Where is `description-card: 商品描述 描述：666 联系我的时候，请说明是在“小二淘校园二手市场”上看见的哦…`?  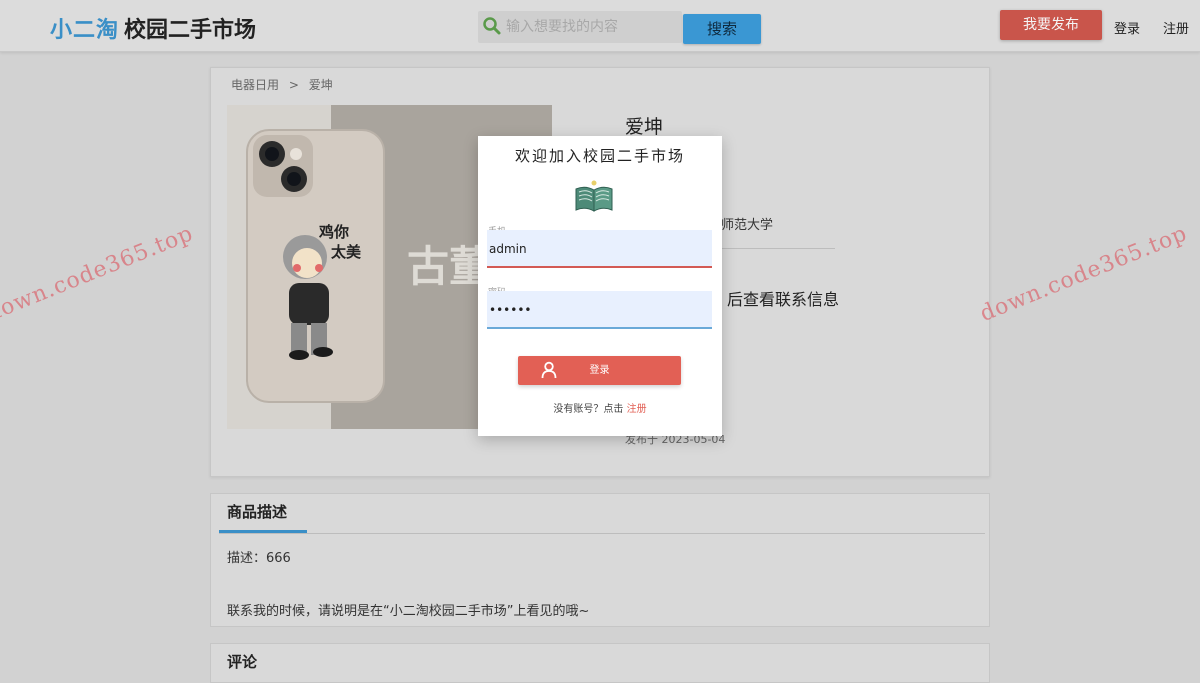
description-card: 商品描述 描述：666 联系我的时候，请说明是在“小二淘校园二手市场”上看见的哦… is located at coordinates (600, 560).